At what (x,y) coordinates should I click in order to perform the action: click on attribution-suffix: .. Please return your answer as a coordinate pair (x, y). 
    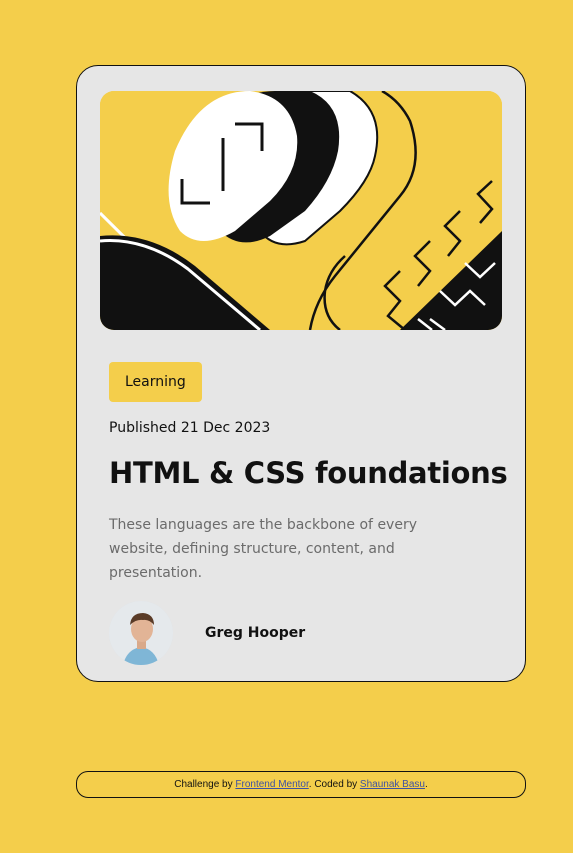
    Looking at the image, I should click on (426, 784).